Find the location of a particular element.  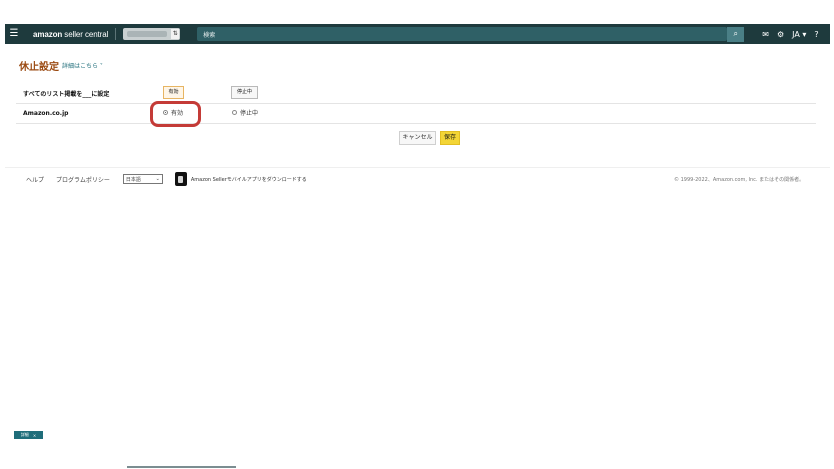

copyright-text: © 1999-2022、Amazon.com, Inc. またはその関係者。 is located at coordinates (739, 180).